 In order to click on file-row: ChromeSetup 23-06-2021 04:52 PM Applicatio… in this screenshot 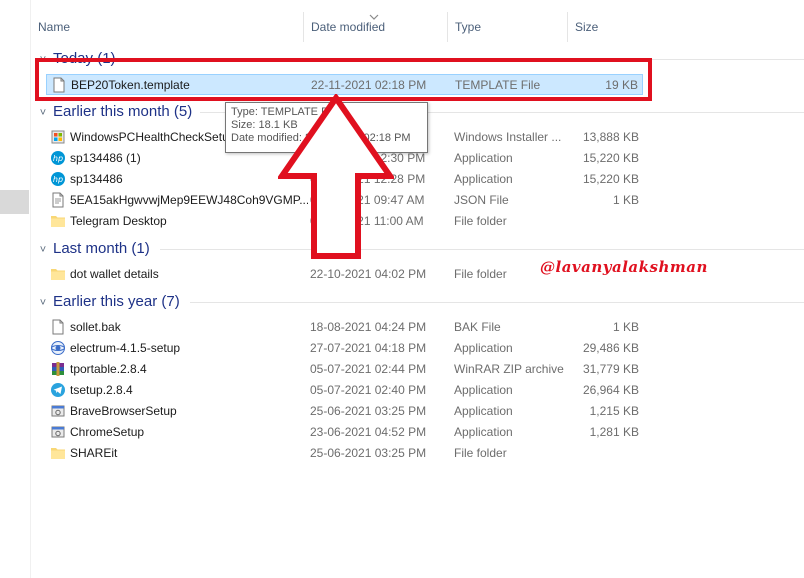, I will do `click(344, 432)`.